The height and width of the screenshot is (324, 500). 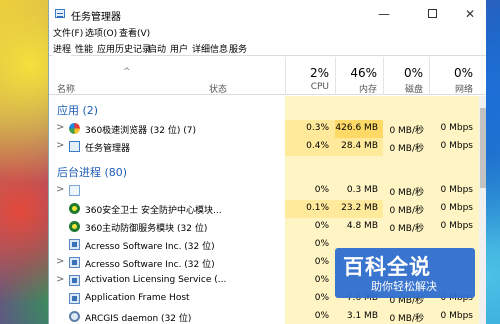 I want to click on minimize-button: —, so click(x=384, y=14).